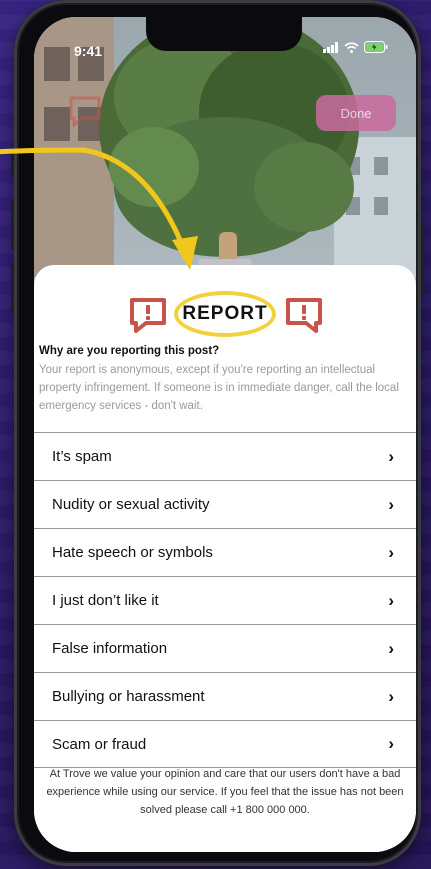 This screenshot has height=869, width=431. What do you see at coordinates (225, 505) in the screenshot?
I see `option-nudity: Nudity or sexual activity ›` at bounding box center [225, 505].